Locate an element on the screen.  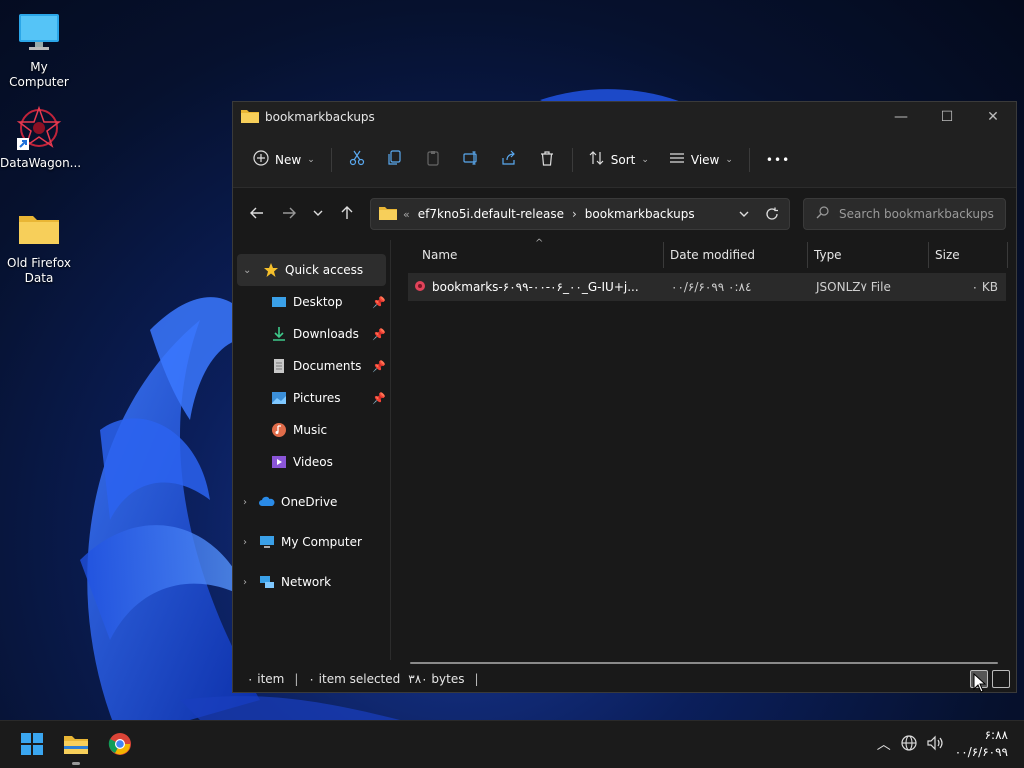
arrow-left-icon is located at coordinates (257, 214).